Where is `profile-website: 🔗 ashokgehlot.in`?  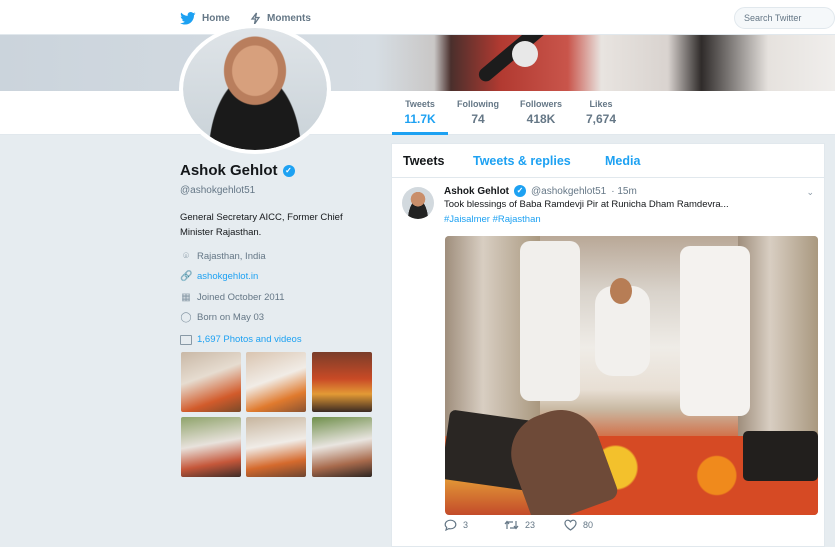 profile-website: 🔗 ashokgehlot.in is located at coordinates (280, 277).